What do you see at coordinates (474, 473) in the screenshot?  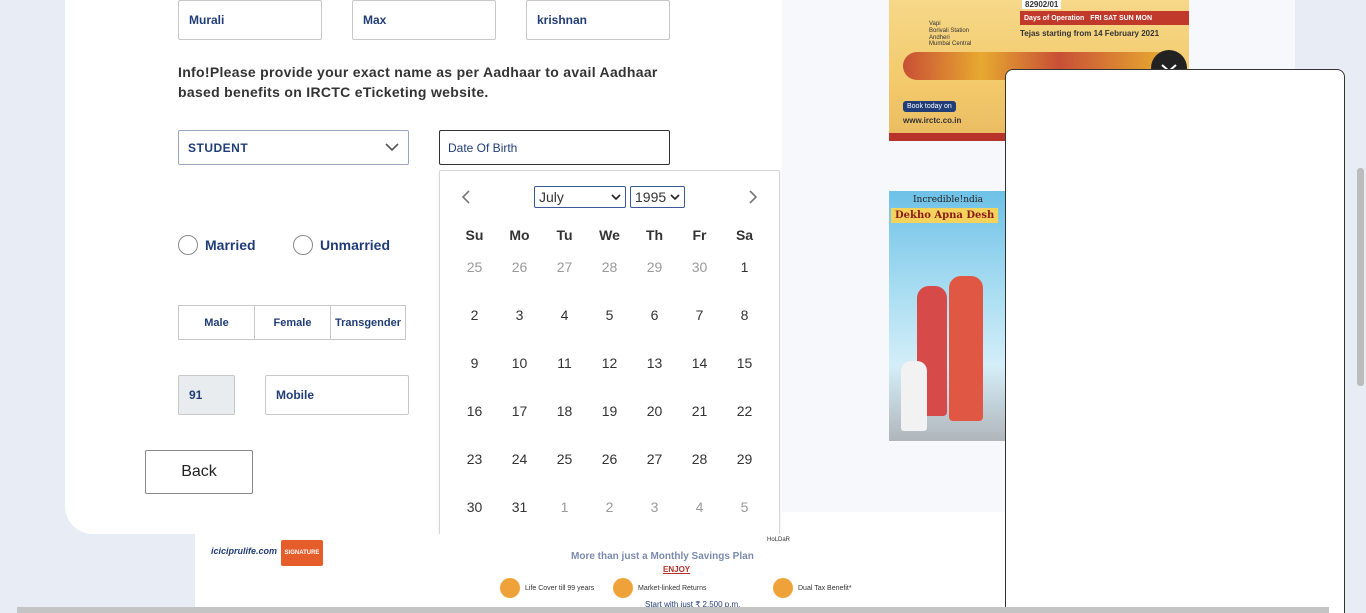 I see `calendar-day: 23` at bounding box center [474, 473].